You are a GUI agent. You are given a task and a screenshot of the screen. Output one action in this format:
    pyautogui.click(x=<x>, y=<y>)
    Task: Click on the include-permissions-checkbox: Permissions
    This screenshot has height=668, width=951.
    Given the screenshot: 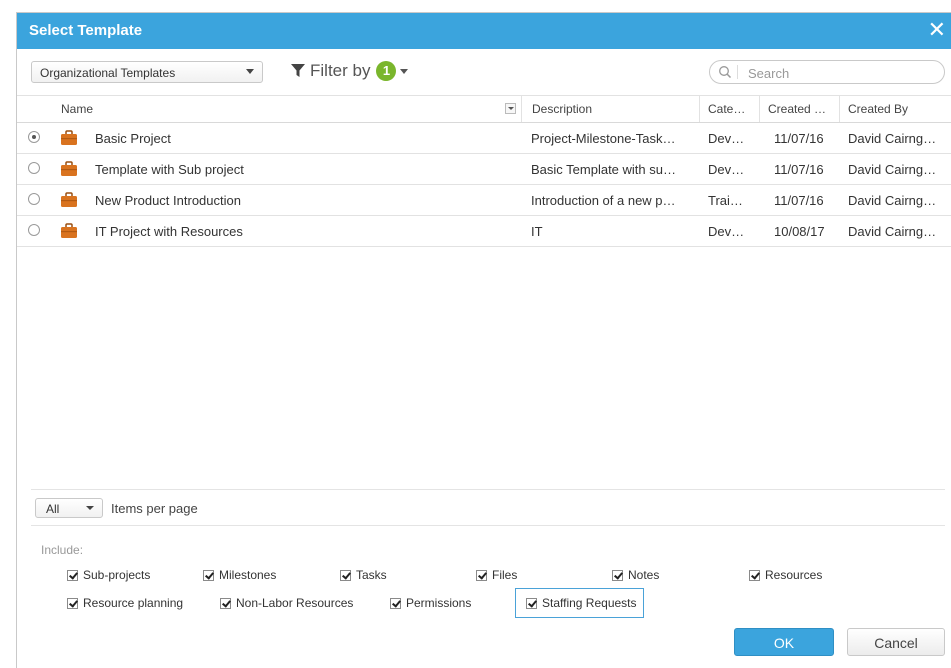 What is the action you would take?
    pyautogui.click(x=430, y=603)
    